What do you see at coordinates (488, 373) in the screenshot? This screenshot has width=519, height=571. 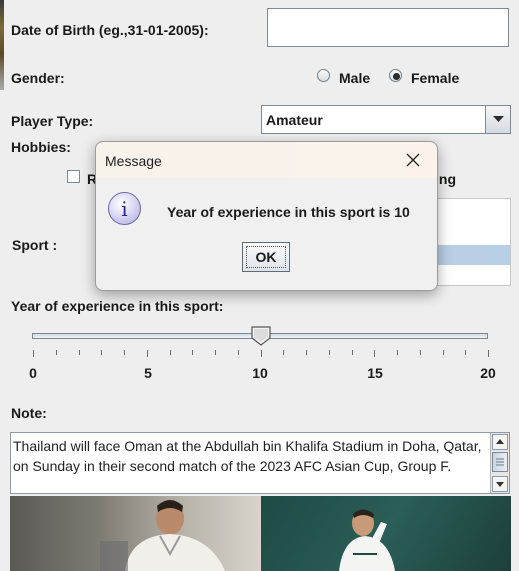 I see `slider-tick-label-20: 20` at bounding box center [488, 373].